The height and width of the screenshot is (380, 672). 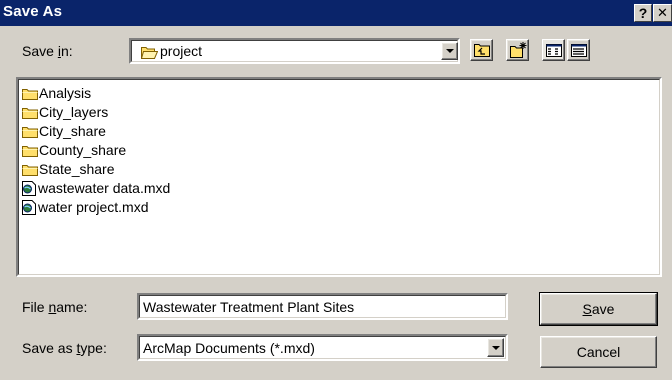 I want to click on list-item: Analysis, so click(x=56, y=92).